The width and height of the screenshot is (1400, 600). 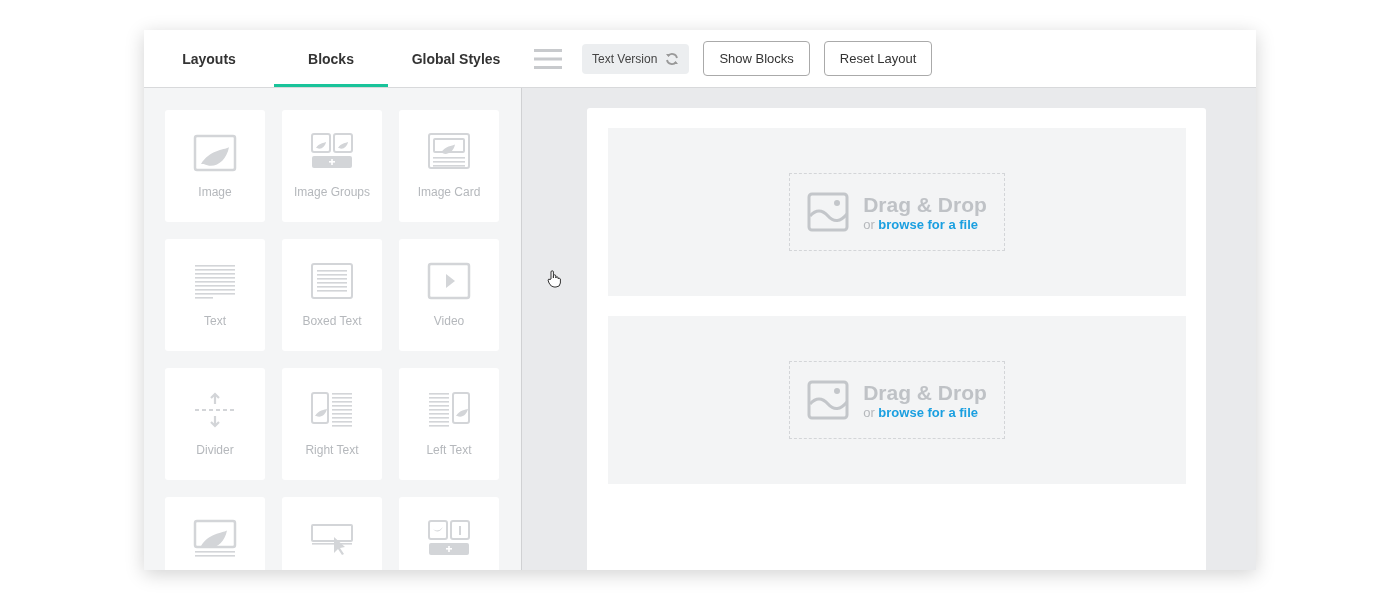 I want to click on block-tile: Image, so click(x=215, y=166).